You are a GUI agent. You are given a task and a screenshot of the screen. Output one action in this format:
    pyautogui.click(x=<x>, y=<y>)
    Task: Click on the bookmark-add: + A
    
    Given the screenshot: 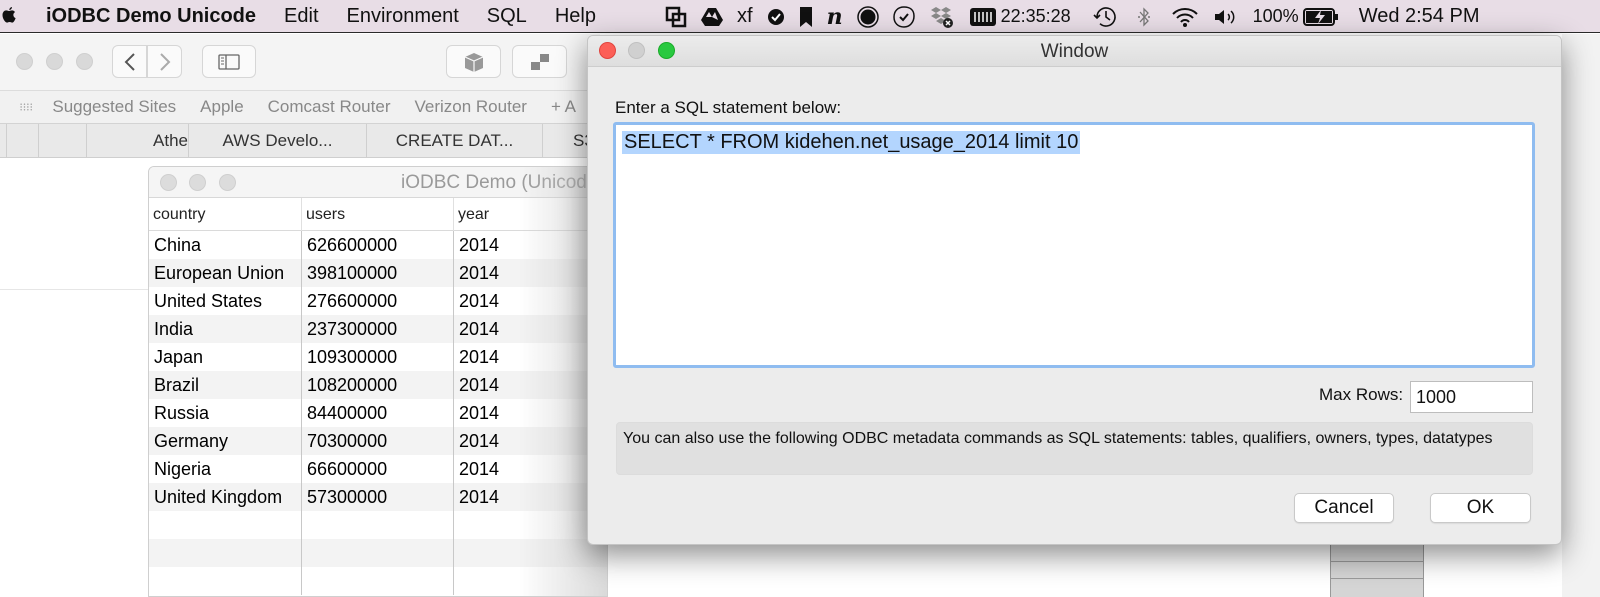 What is the action you would take?
    pyautogui.click(x=563, y=107)
    